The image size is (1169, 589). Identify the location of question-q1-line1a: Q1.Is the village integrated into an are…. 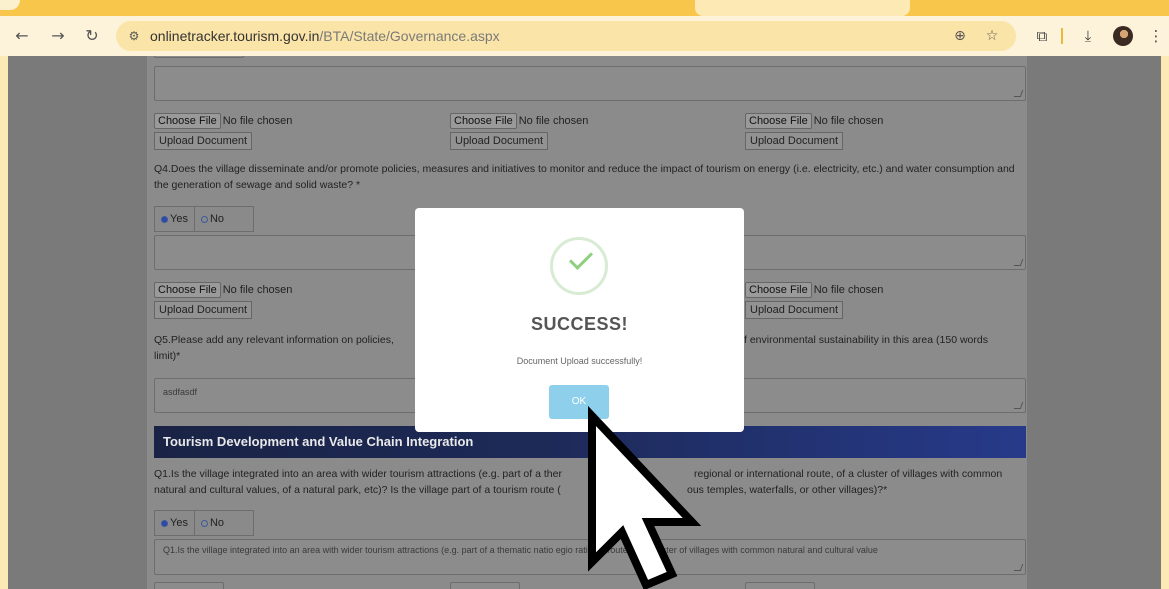
(358, 474).